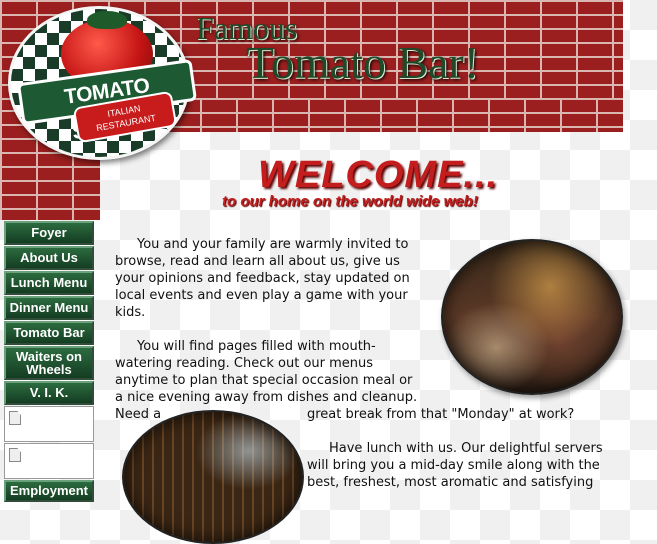  Describe the element at coordinates (107, 20) in the screenshot. I see `tomato-leaf-icon` at that location.